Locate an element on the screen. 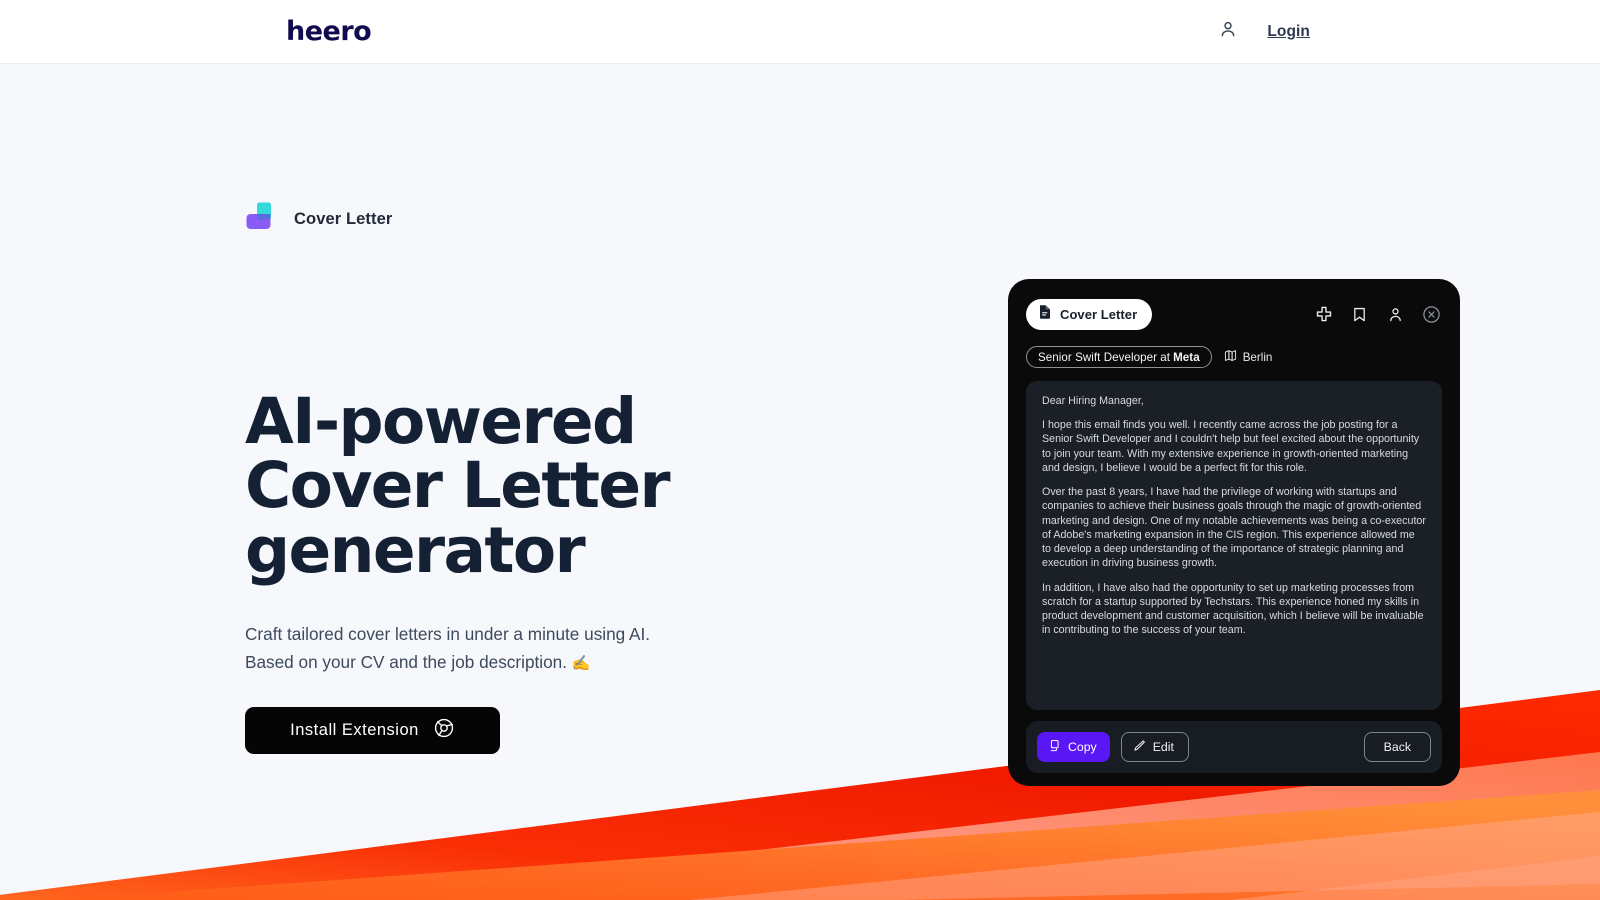 This screenshot has height=900, width=1600. install-extension-label: Install Extension is located at coordinates (354, 730).